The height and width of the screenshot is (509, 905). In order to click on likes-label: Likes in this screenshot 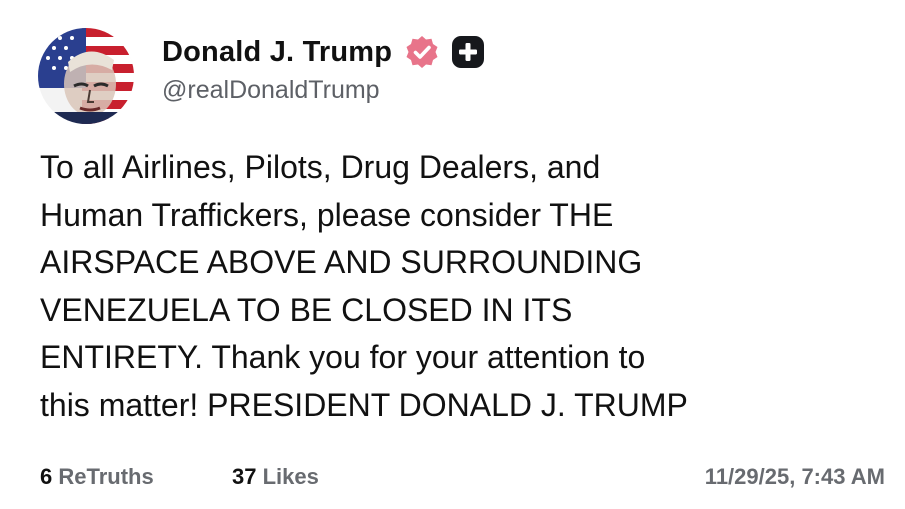, I will do `click(290, 476)`.